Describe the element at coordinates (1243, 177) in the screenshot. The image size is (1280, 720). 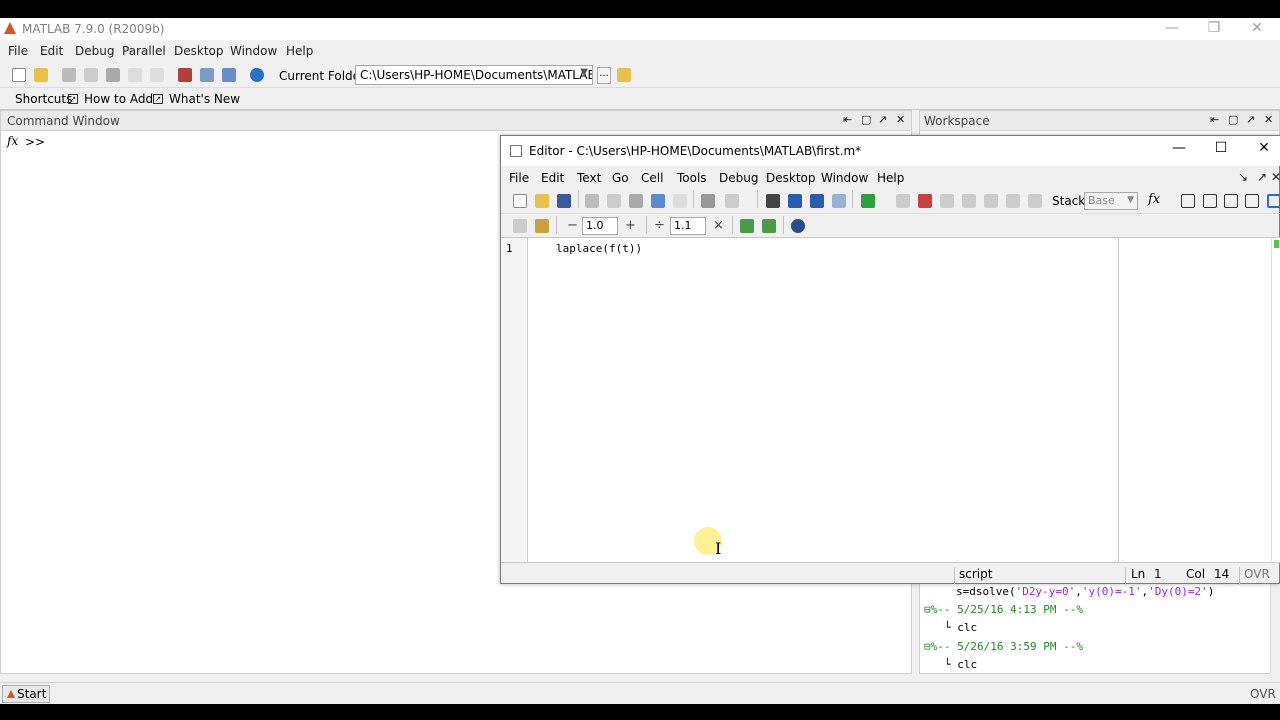
I see `dock-icon: ↘` at that location.